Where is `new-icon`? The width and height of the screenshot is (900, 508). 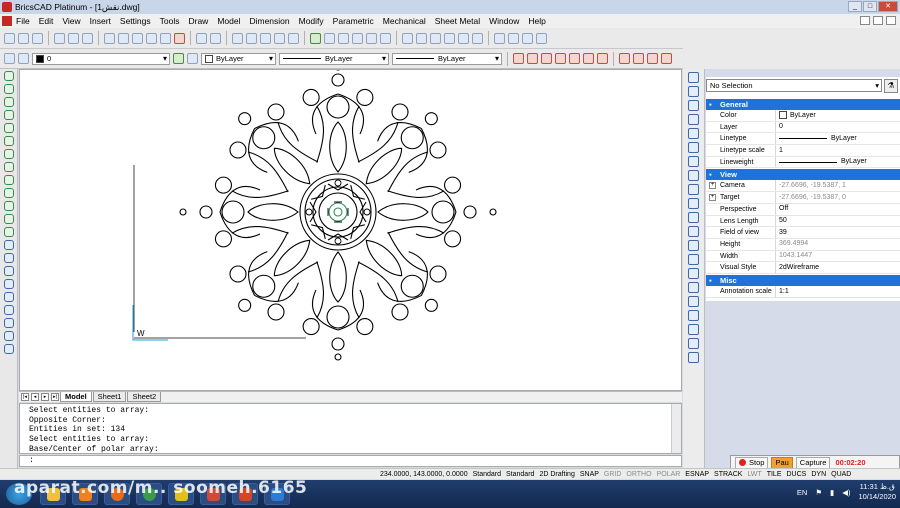
new-icon is located at coordinates (9, 38).